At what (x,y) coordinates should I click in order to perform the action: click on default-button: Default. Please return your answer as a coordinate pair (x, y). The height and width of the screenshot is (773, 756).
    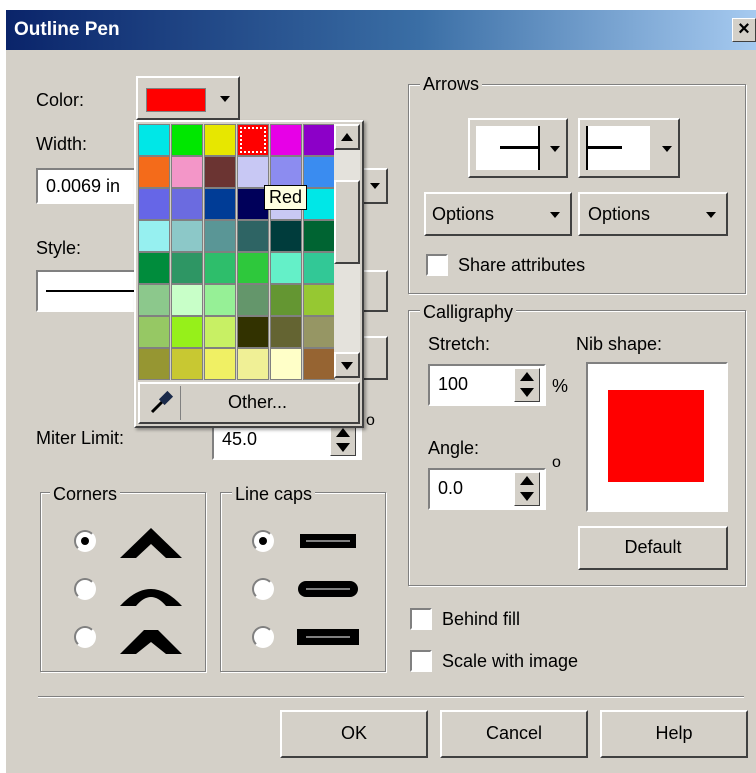
    Looking at the image, I should click on (653, 548).